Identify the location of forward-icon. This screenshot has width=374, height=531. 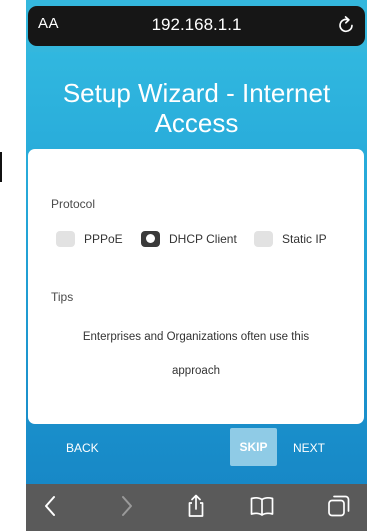
(126, 506).